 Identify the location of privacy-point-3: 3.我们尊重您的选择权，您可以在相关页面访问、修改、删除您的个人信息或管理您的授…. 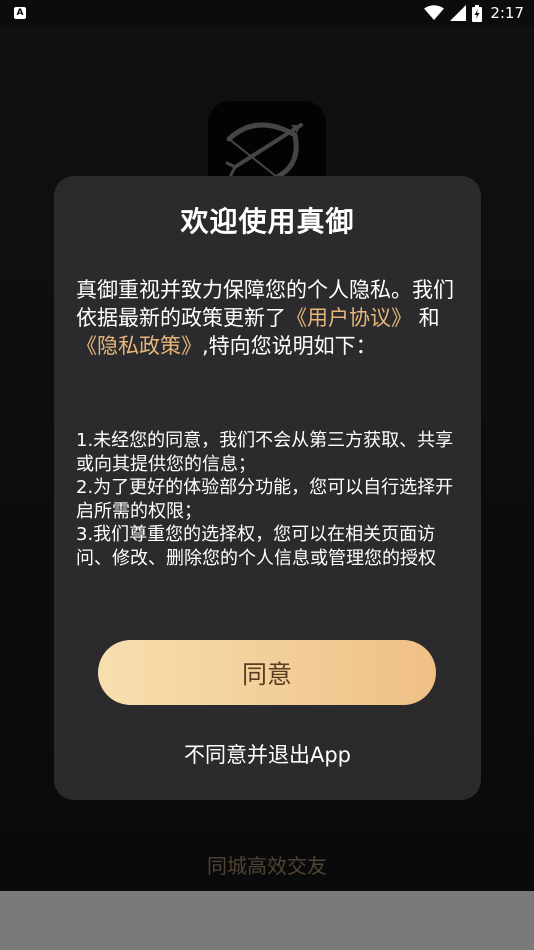
(256, 546).